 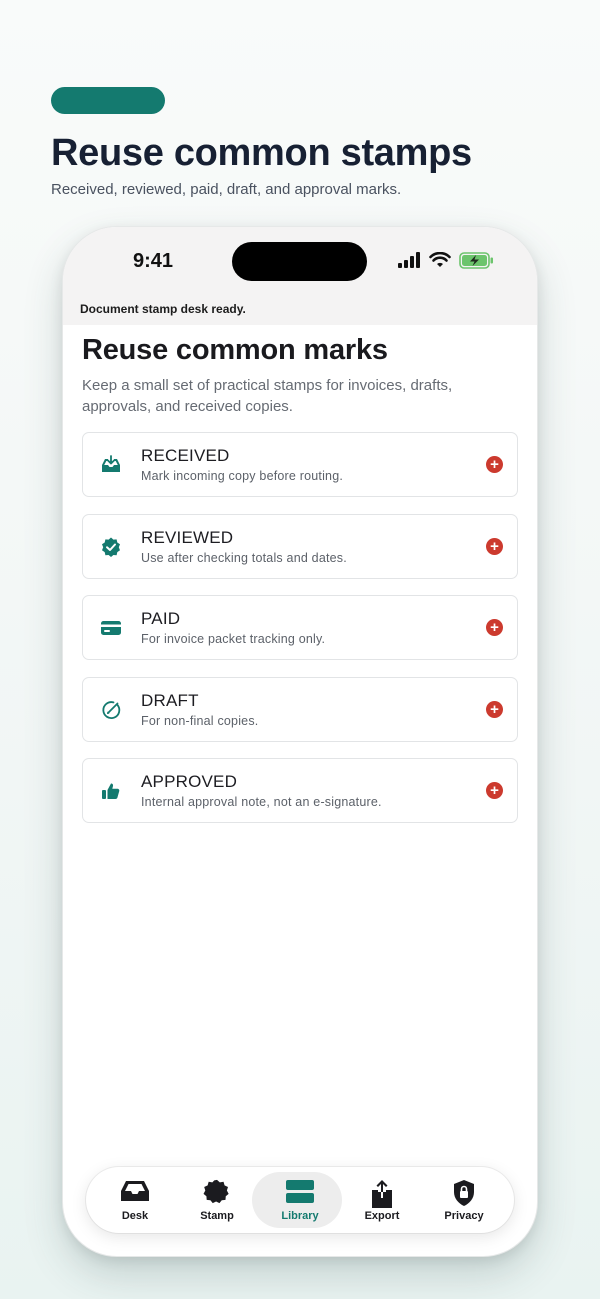 I want to click on hero-accent-pill, so click(x=108, y=100).